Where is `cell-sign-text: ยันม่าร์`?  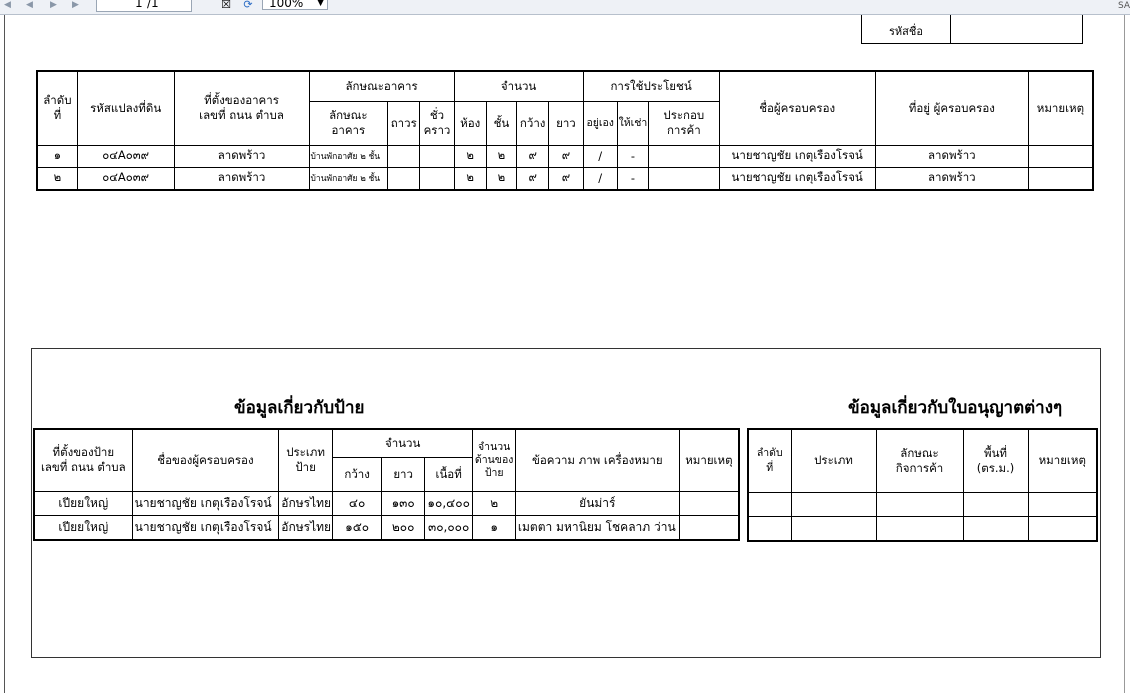 cell-sign-text: ยันม่าร์ is located at coordinates (597, 503).